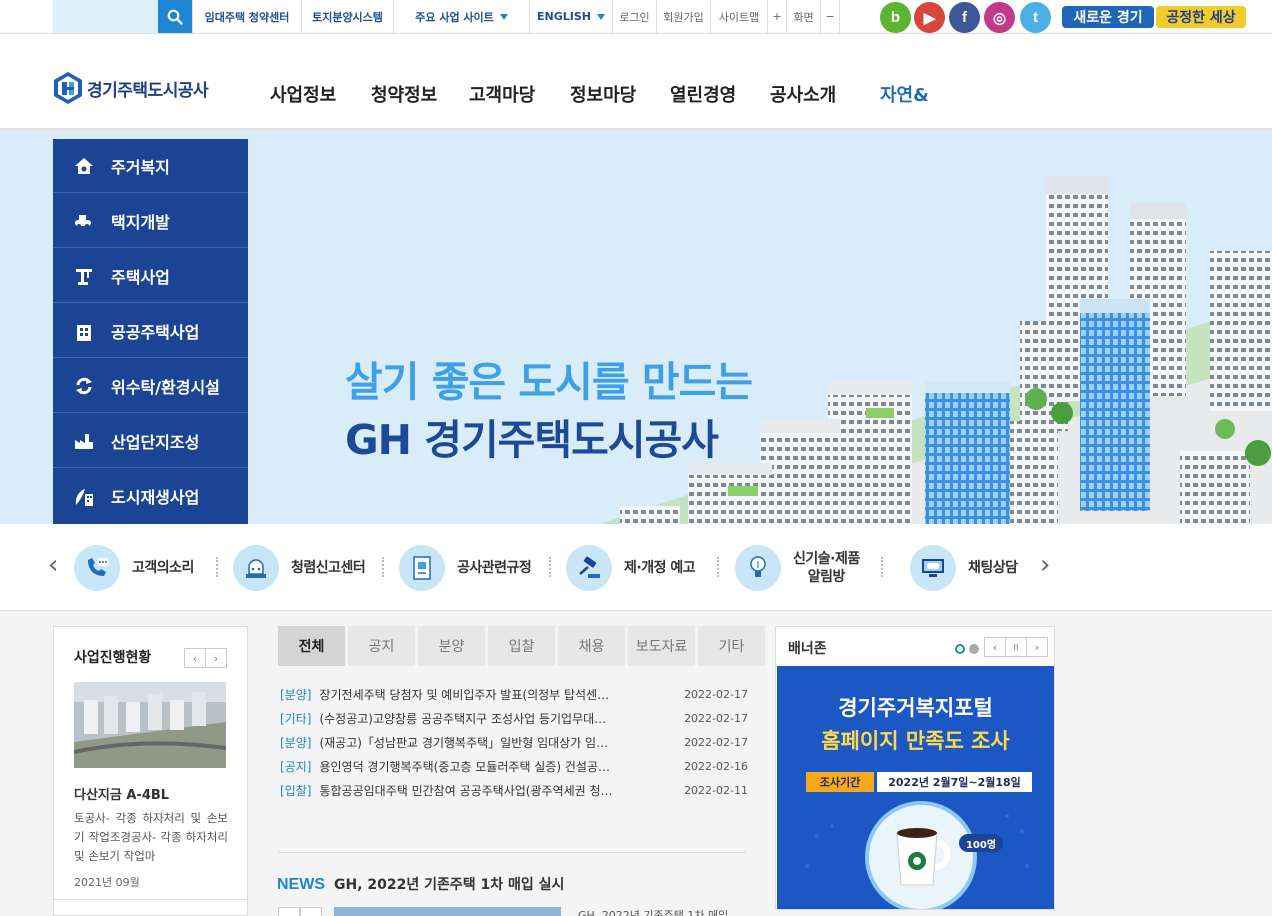 Image resolution: width=1272 pixels, height=916 pixels. Describe the element at coordinates (964, 568) in the screenshot. I see `quick-chat-consult: 채팅상담` at that location.